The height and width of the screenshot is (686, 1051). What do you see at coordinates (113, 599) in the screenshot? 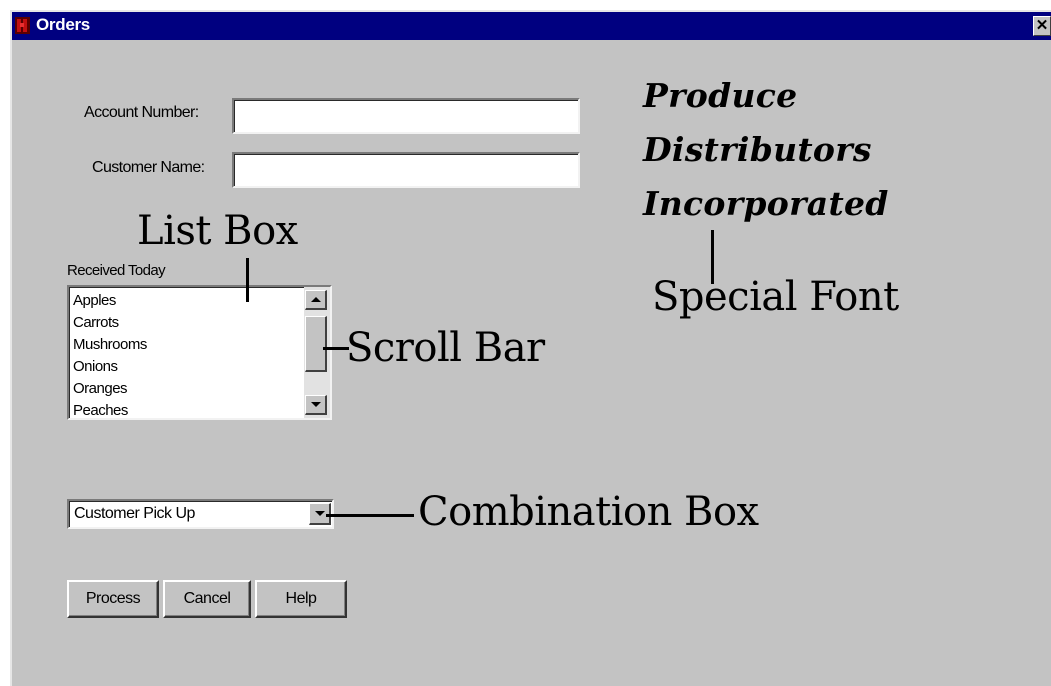
I see `process-button: Process` at bounding box center [113, 599].